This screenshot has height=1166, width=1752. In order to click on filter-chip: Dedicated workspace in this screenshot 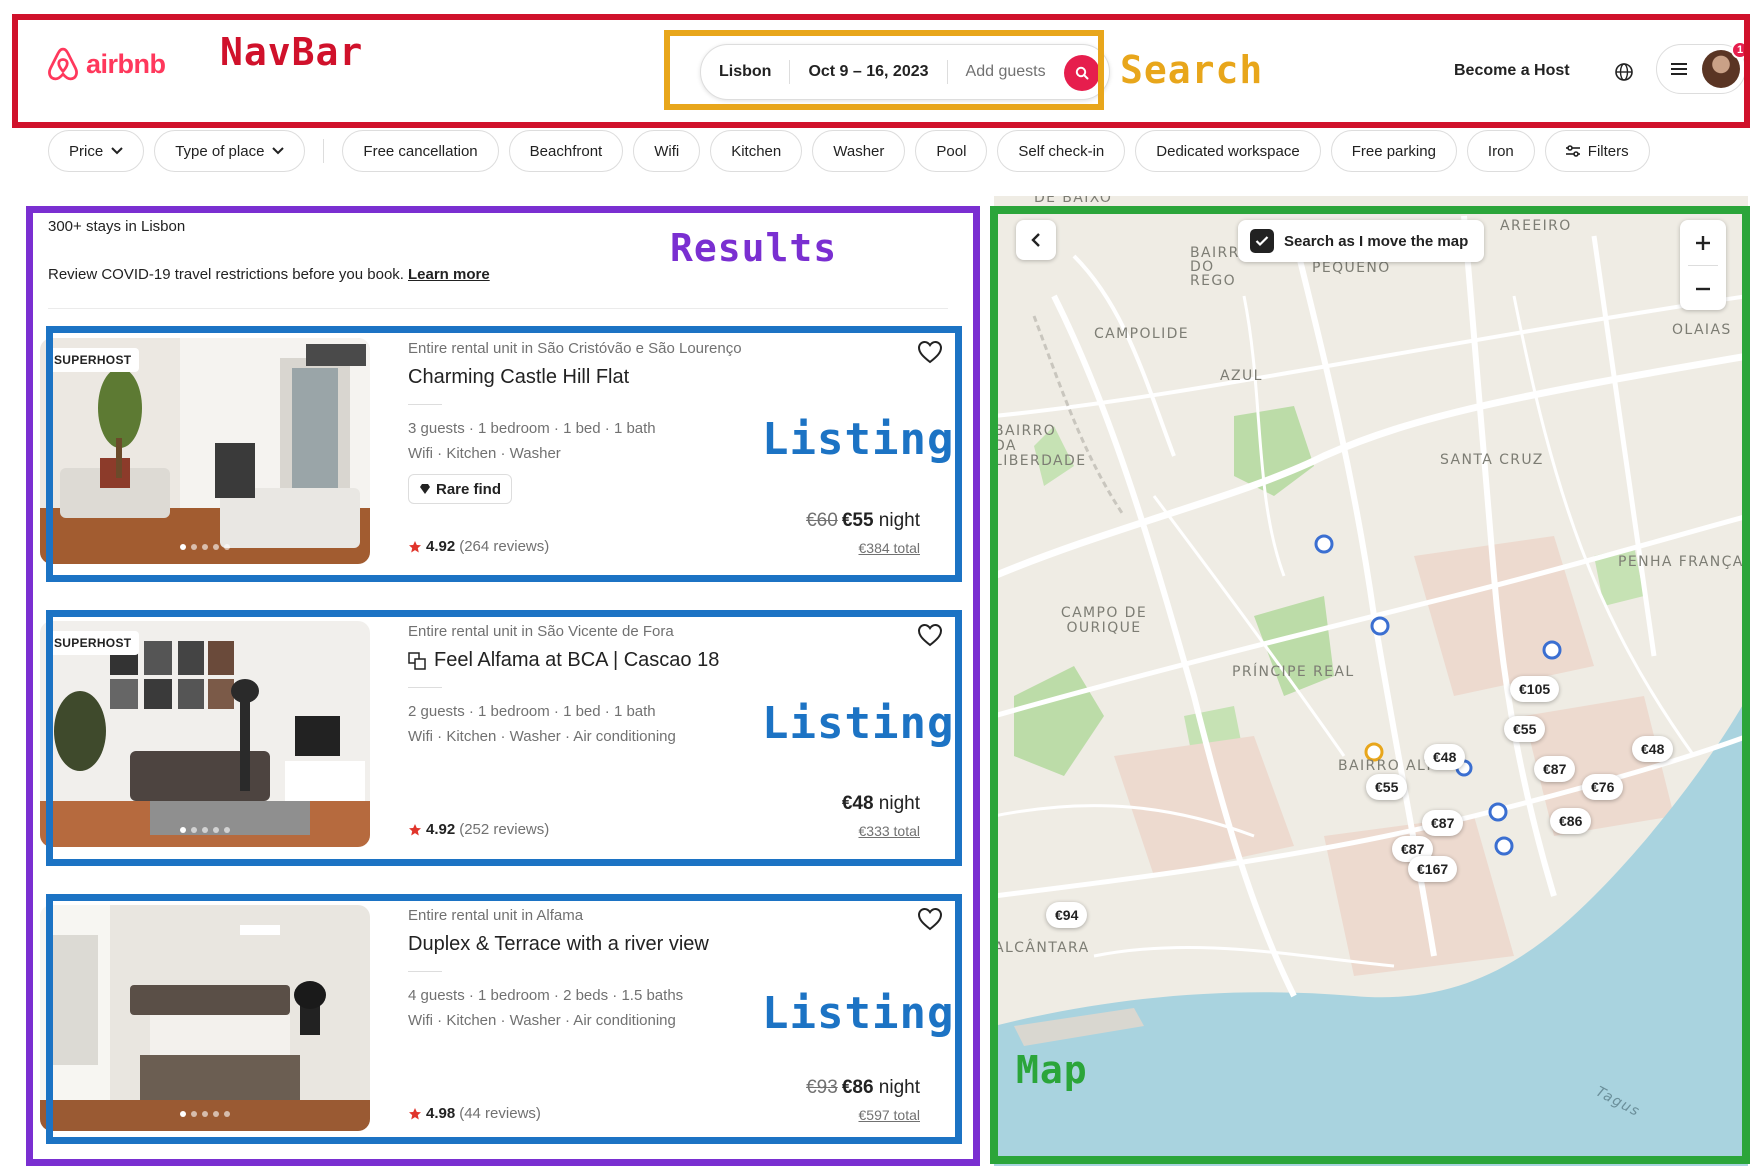, I will do `click(1228, 151)`.